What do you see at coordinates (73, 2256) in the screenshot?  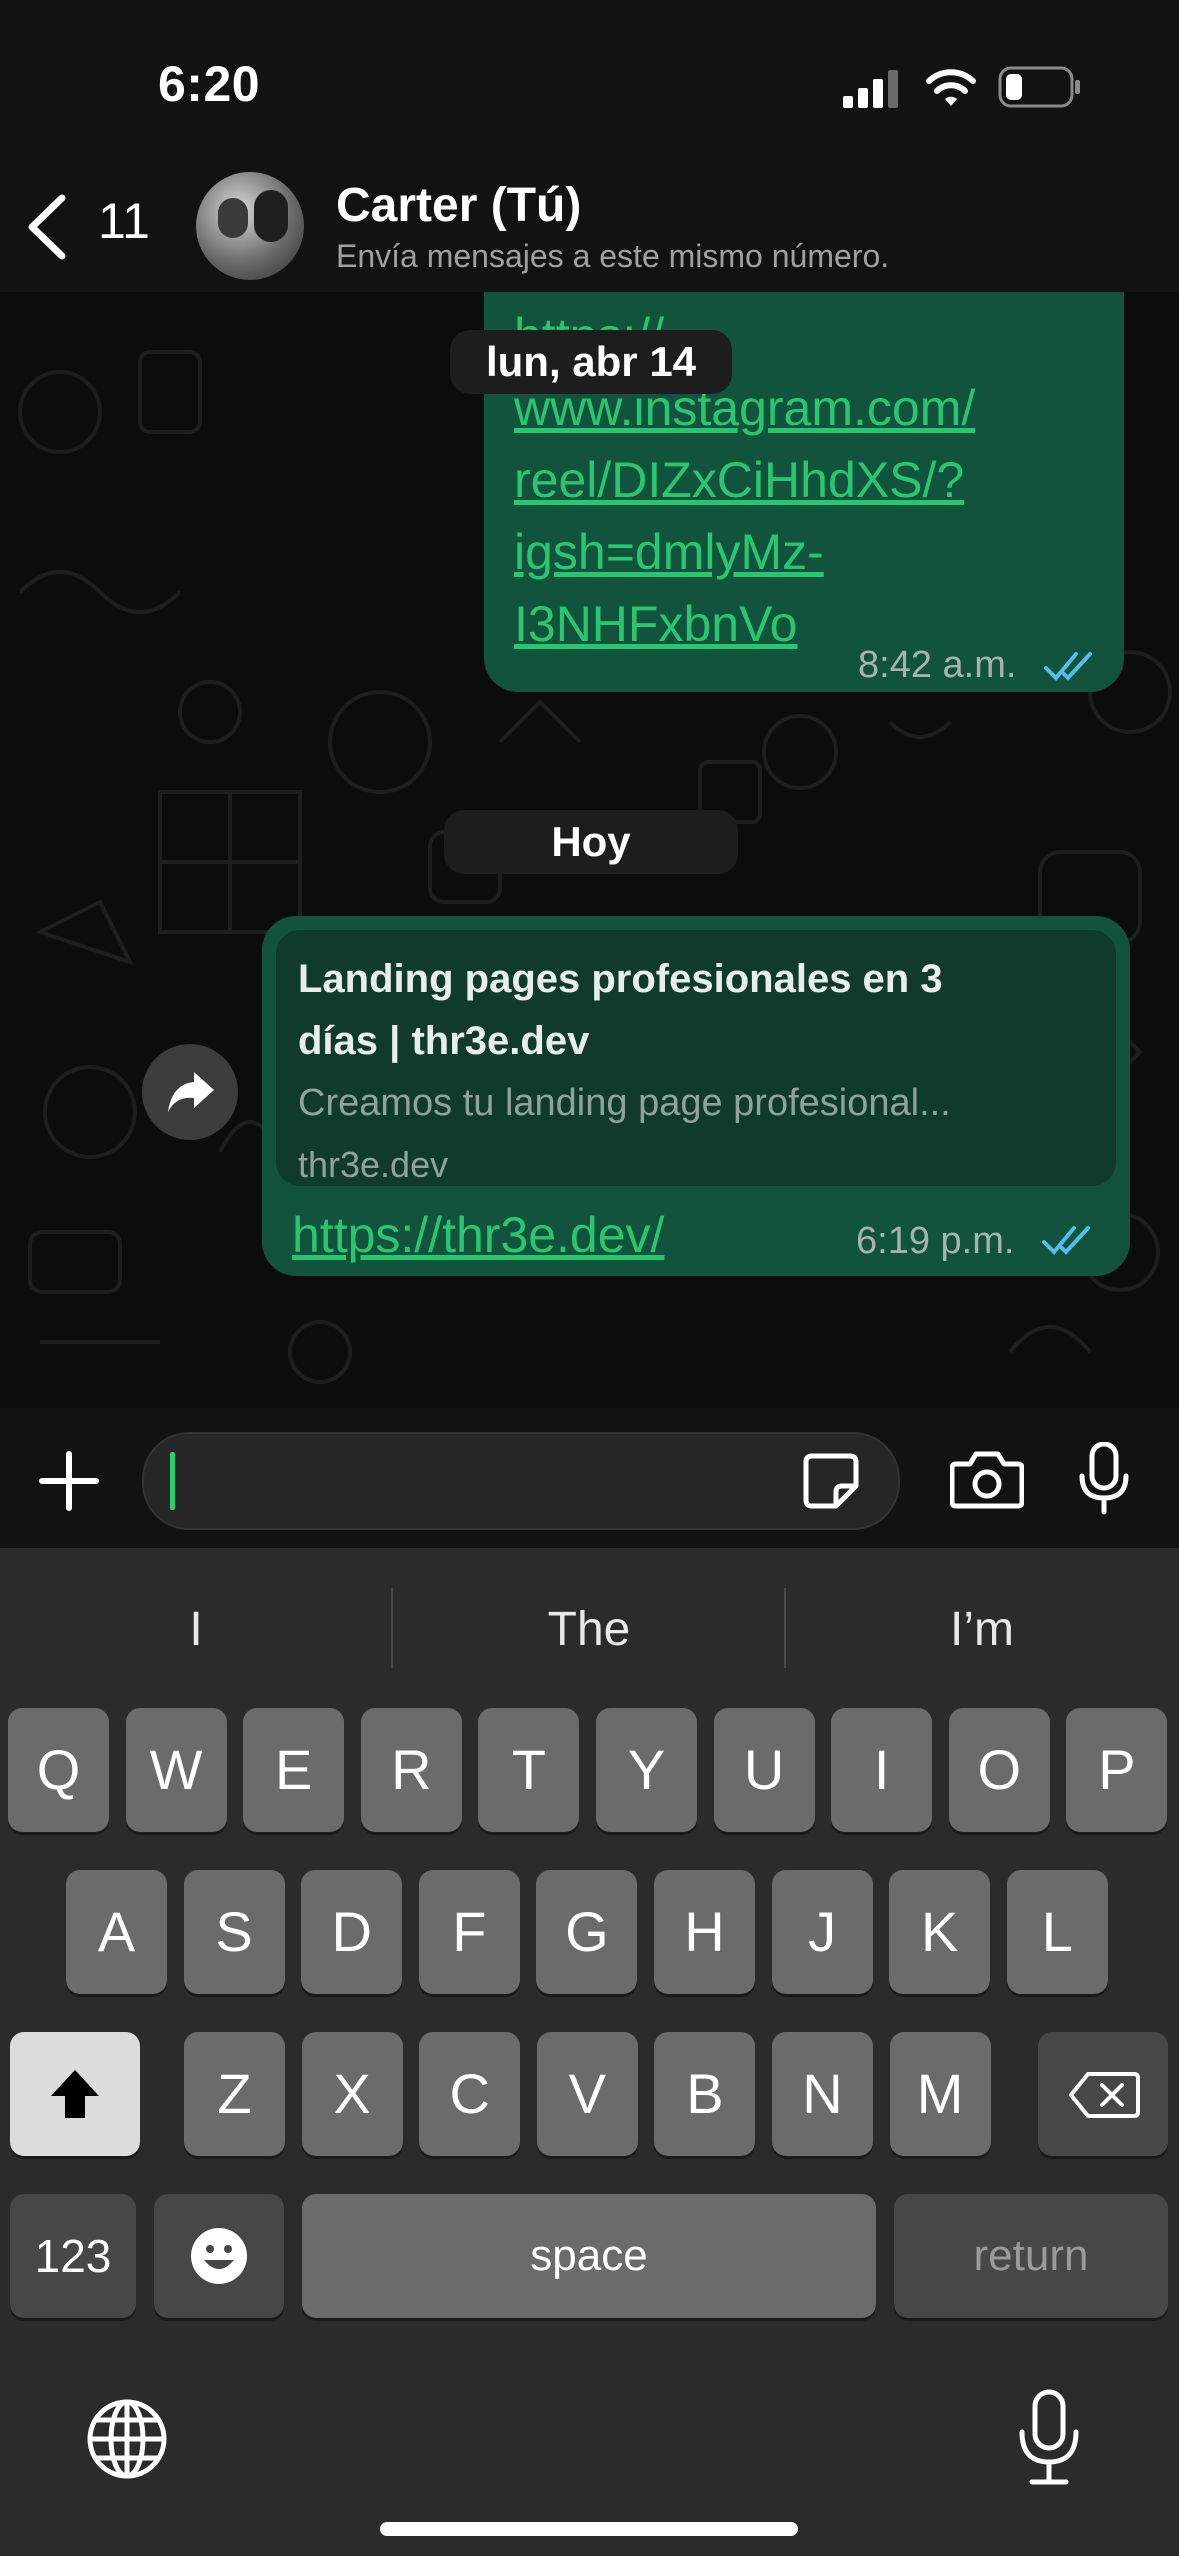 I see `numbers-key: 123` at bounding box center [73, 2256].